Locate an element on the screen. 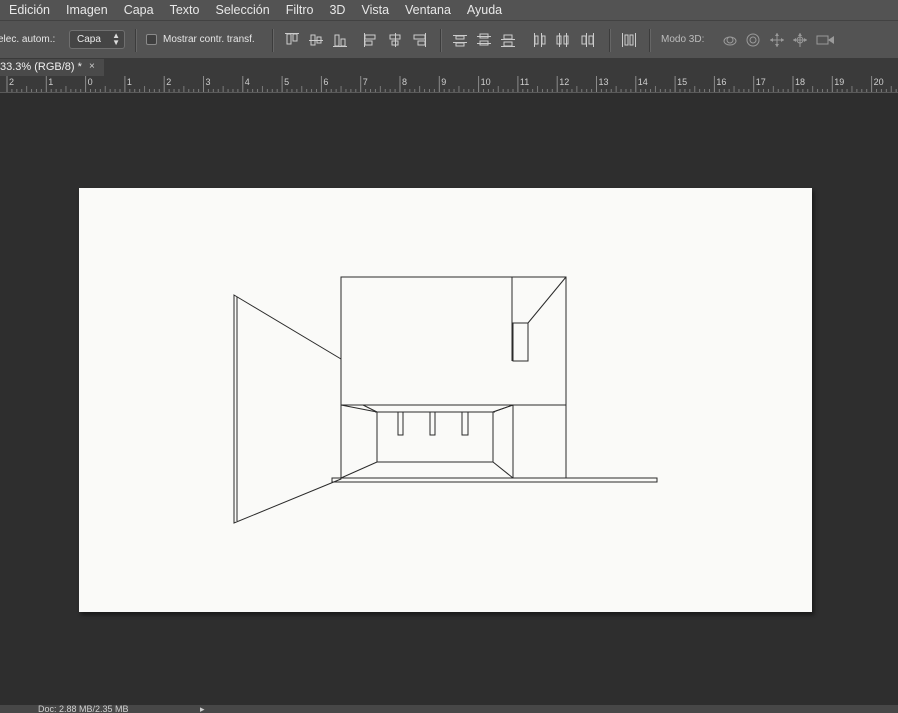 The height and width of the screenshot is (713, 898). horizontal-ruler: 2 1 0 1 2 3 4 5 6 7 8 9 10 11 12 13 14 15 16 17 18 19 20 is located at coordinates (449, 84).